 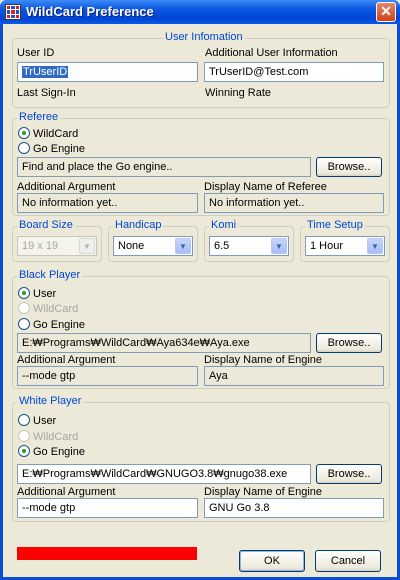 What do you see at coordinates (50, 275) in the screenshot?
I see `black-player-title: Black Player` at bounding box center [50, 275].